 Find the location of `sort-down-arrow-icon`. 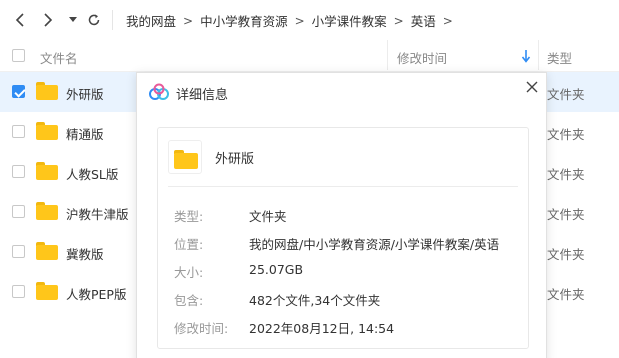

sort-down-arrow-icon is located at coordinates (526, 56).